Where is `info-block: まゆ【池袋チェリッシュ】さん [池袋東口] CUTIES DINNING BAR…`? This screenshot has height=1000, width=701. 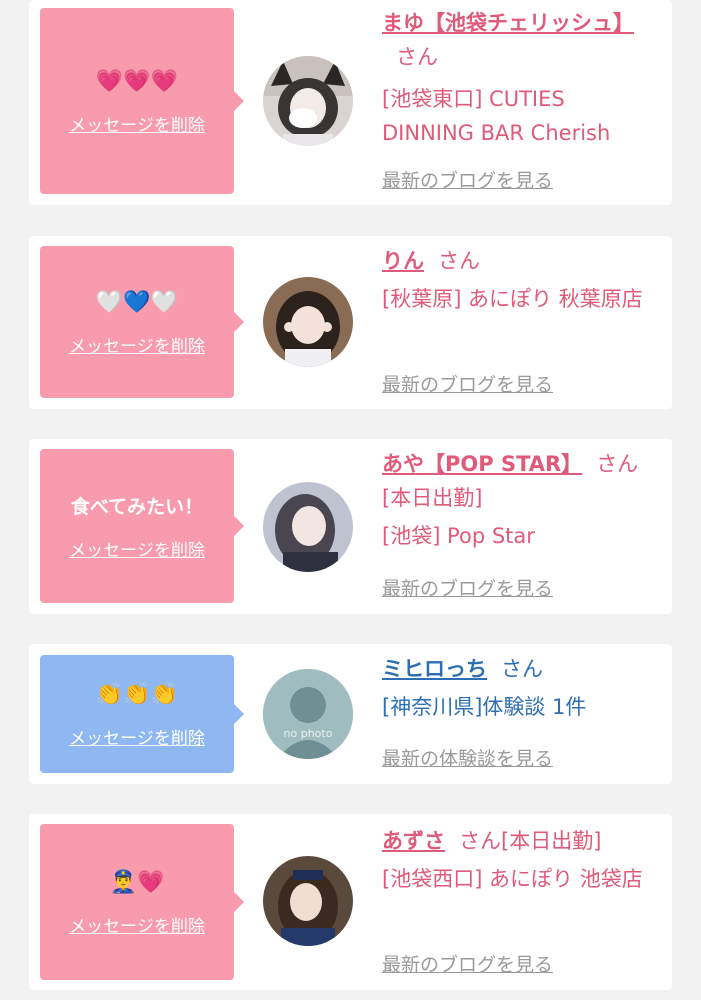 info-block: まゆ【池袋チェリッシュ】さん [池袋東口] CUTIES DINNING BAR… is located at coordinates (522, 78).